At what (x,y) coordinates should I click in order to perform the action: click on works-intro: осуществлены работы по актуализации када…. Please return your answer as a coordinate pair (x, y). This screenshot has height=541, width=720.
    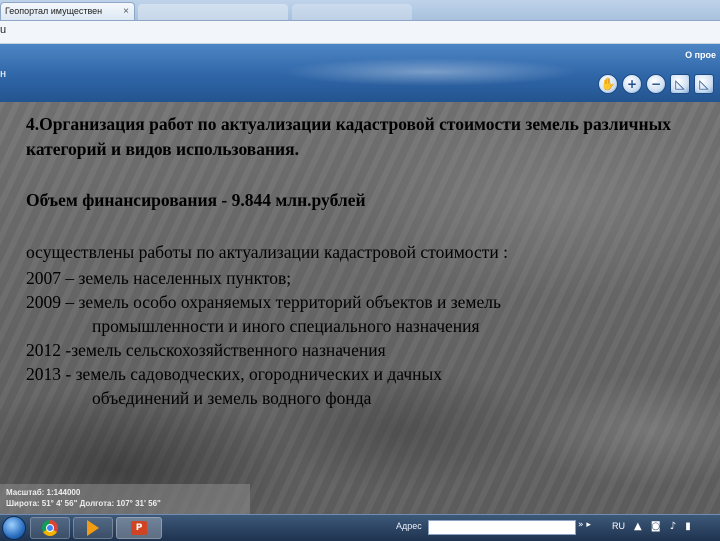
    Looking at the image, I should click on (267, 252).